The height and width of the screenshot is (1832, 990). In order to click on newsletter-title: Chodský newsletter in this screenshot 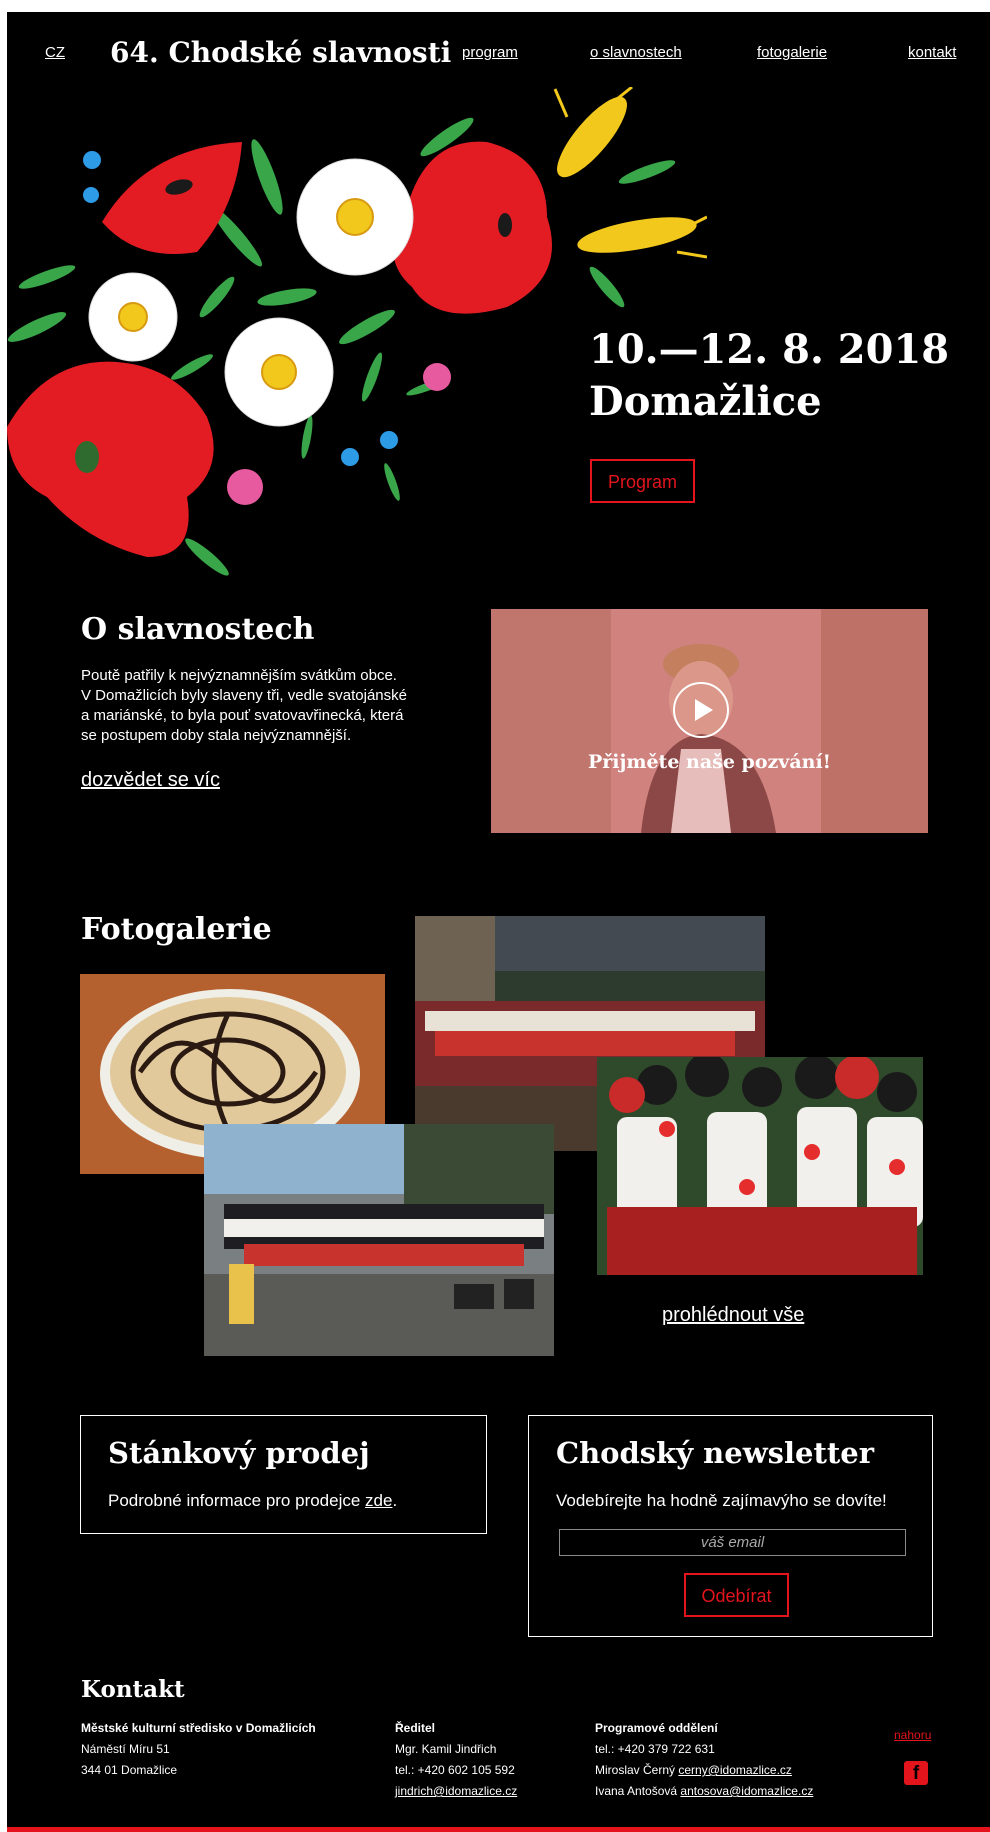, I will do `click(715, 1453)`.